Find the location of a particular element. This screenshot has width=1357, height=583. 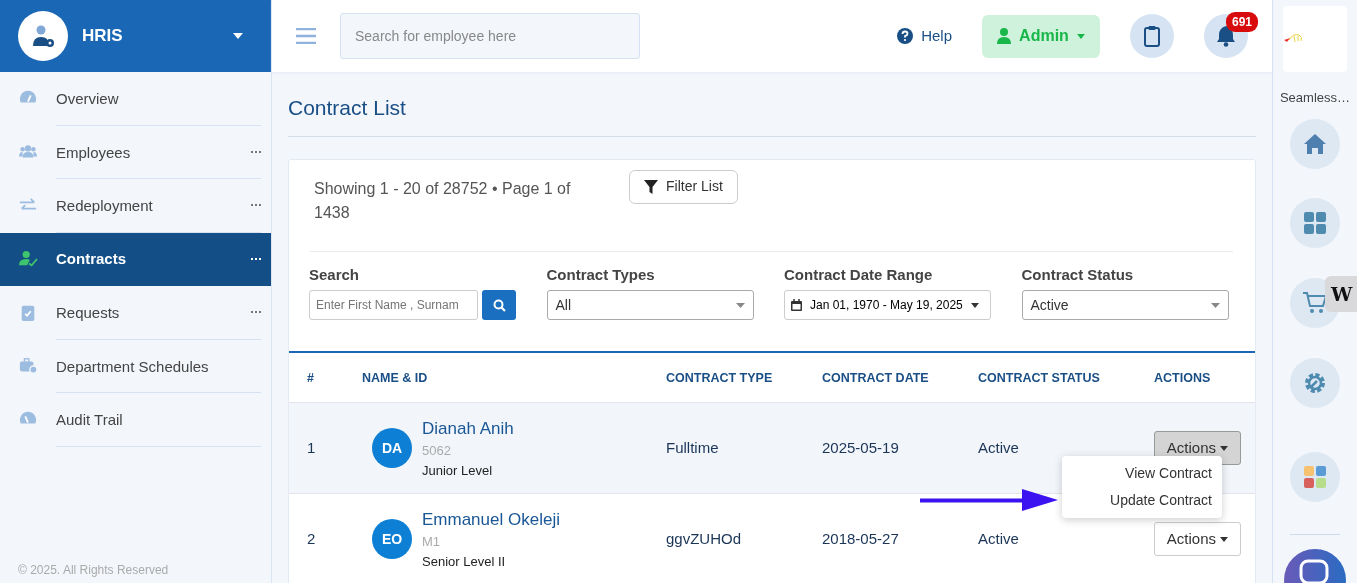

apps-icon is located at coordinates (1315, 477).